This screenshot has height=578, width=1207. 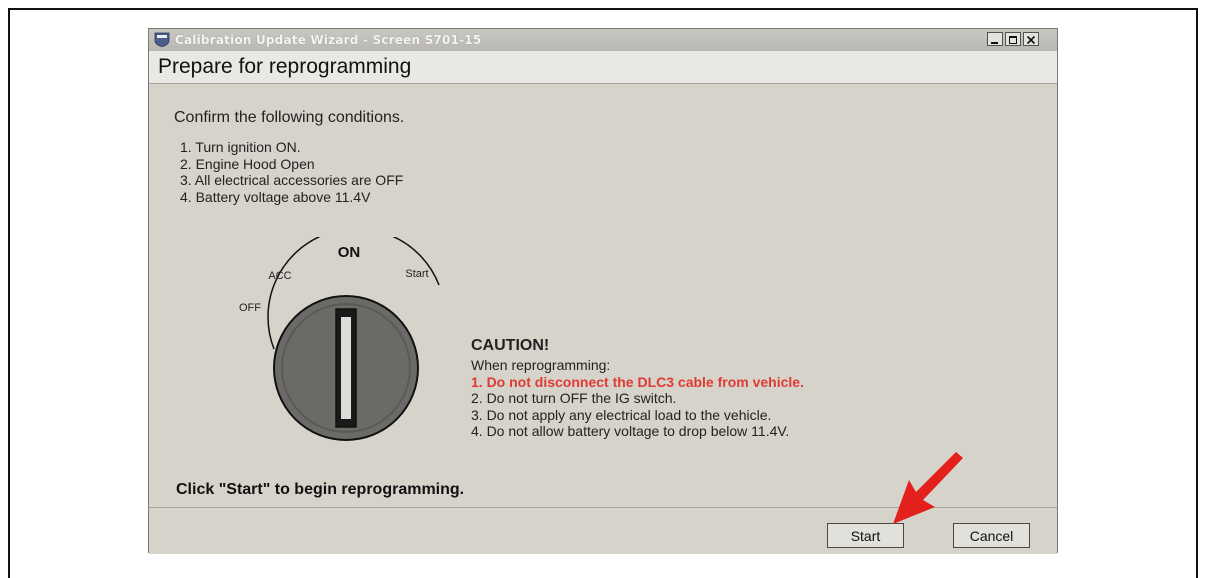 I want to click on condition-item: 2. Engine Hood Open, so click(x=247, y=163).